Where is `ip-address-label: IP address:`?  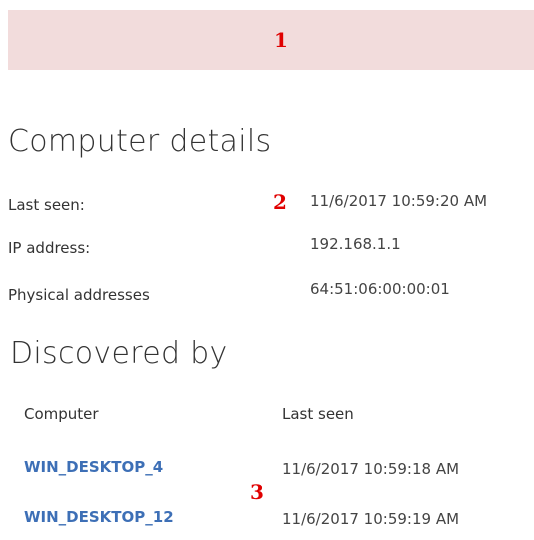
ip-address-label: IP address: is located at coordinates (49, 248).